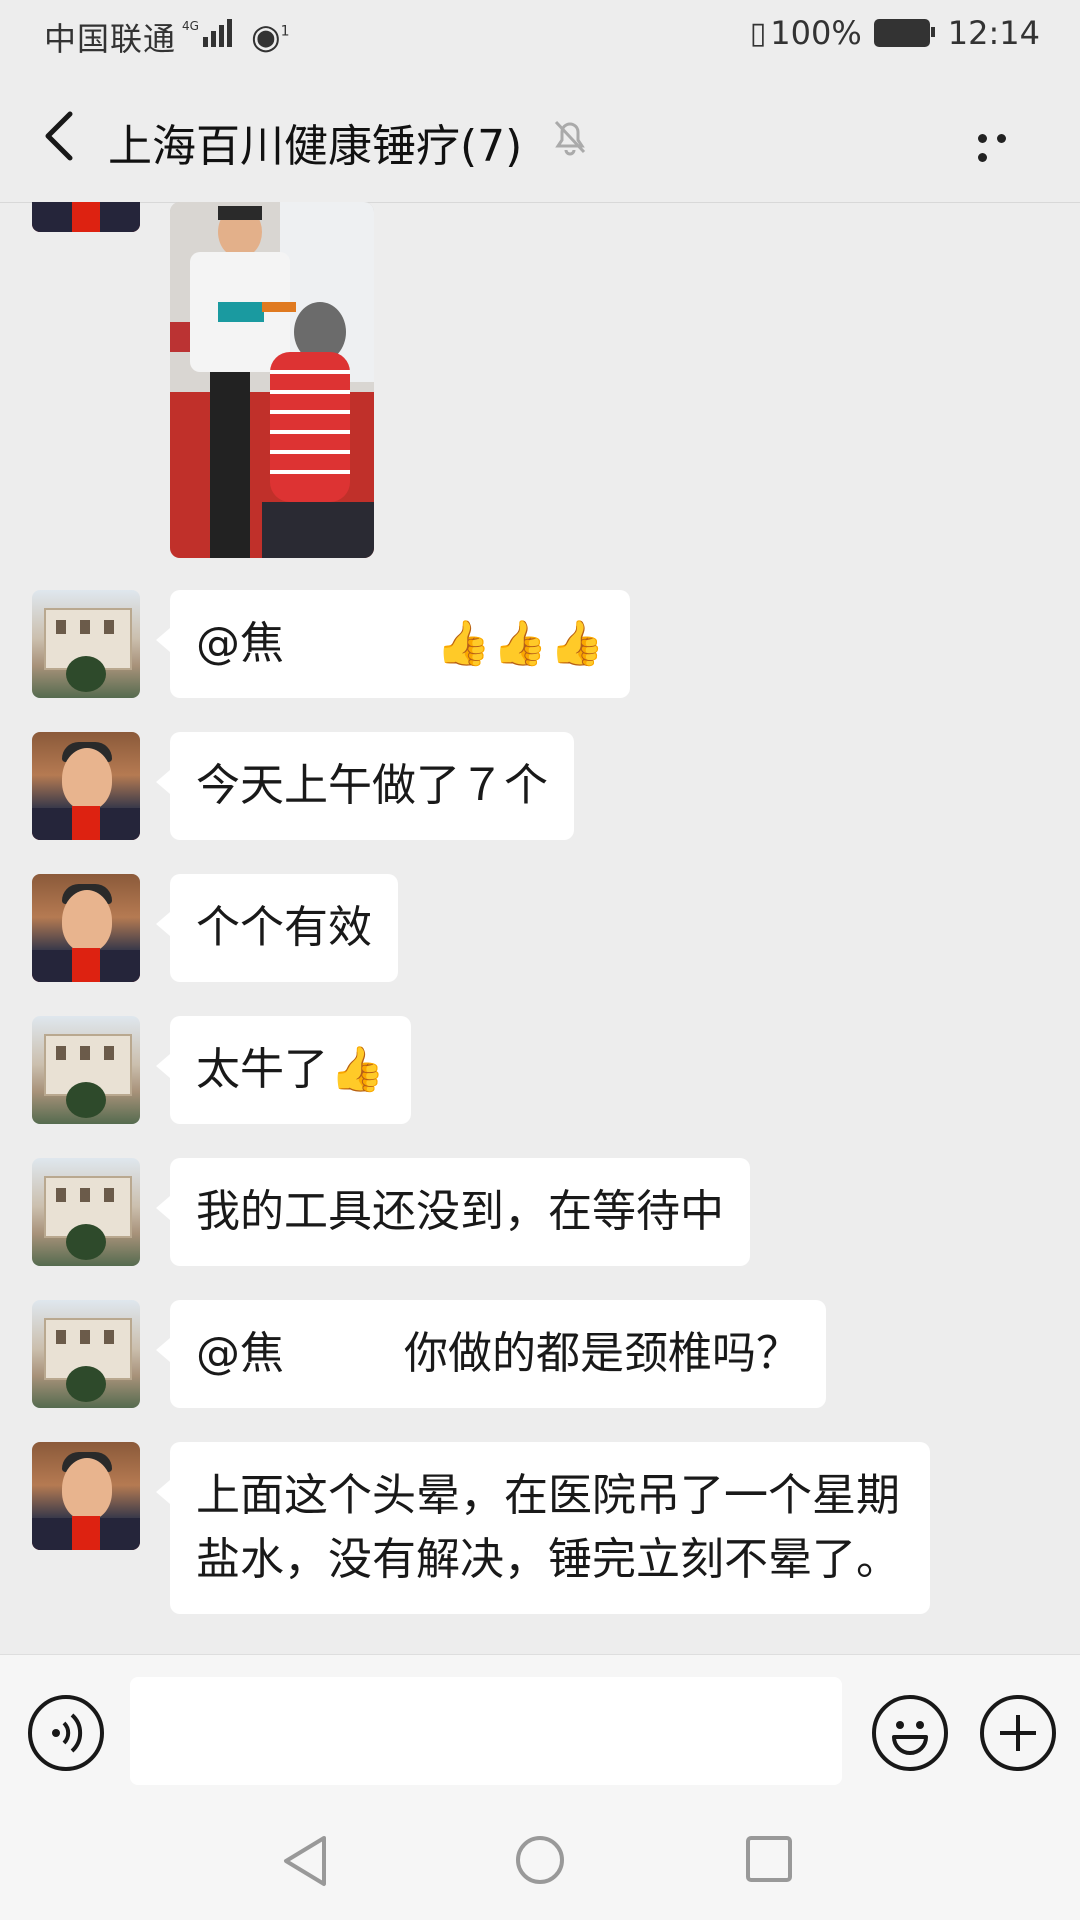  What do you see at coordinates (190, 26) in the screenshot?
I see `network-type-label: 4G` at bounding box center [190, 26].